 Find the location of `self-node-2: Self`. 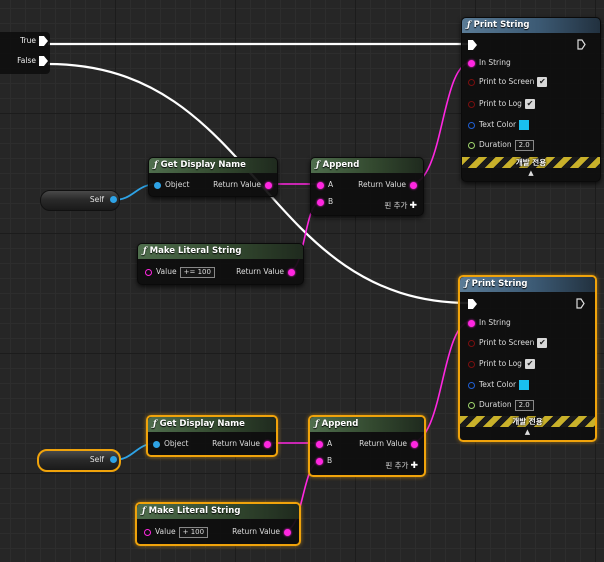

self-node-2: Self is located at coordinates (79, 460).